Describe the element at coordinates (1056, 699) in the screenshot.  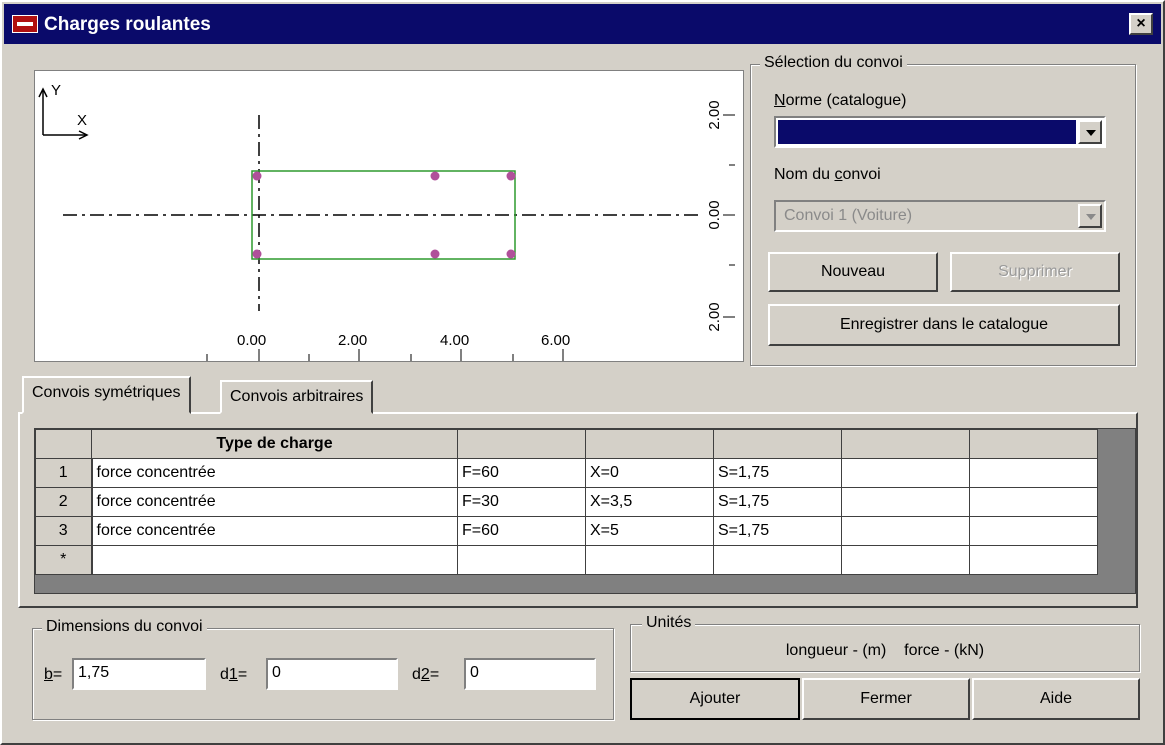
I see `aide-button: Aide` at that location.